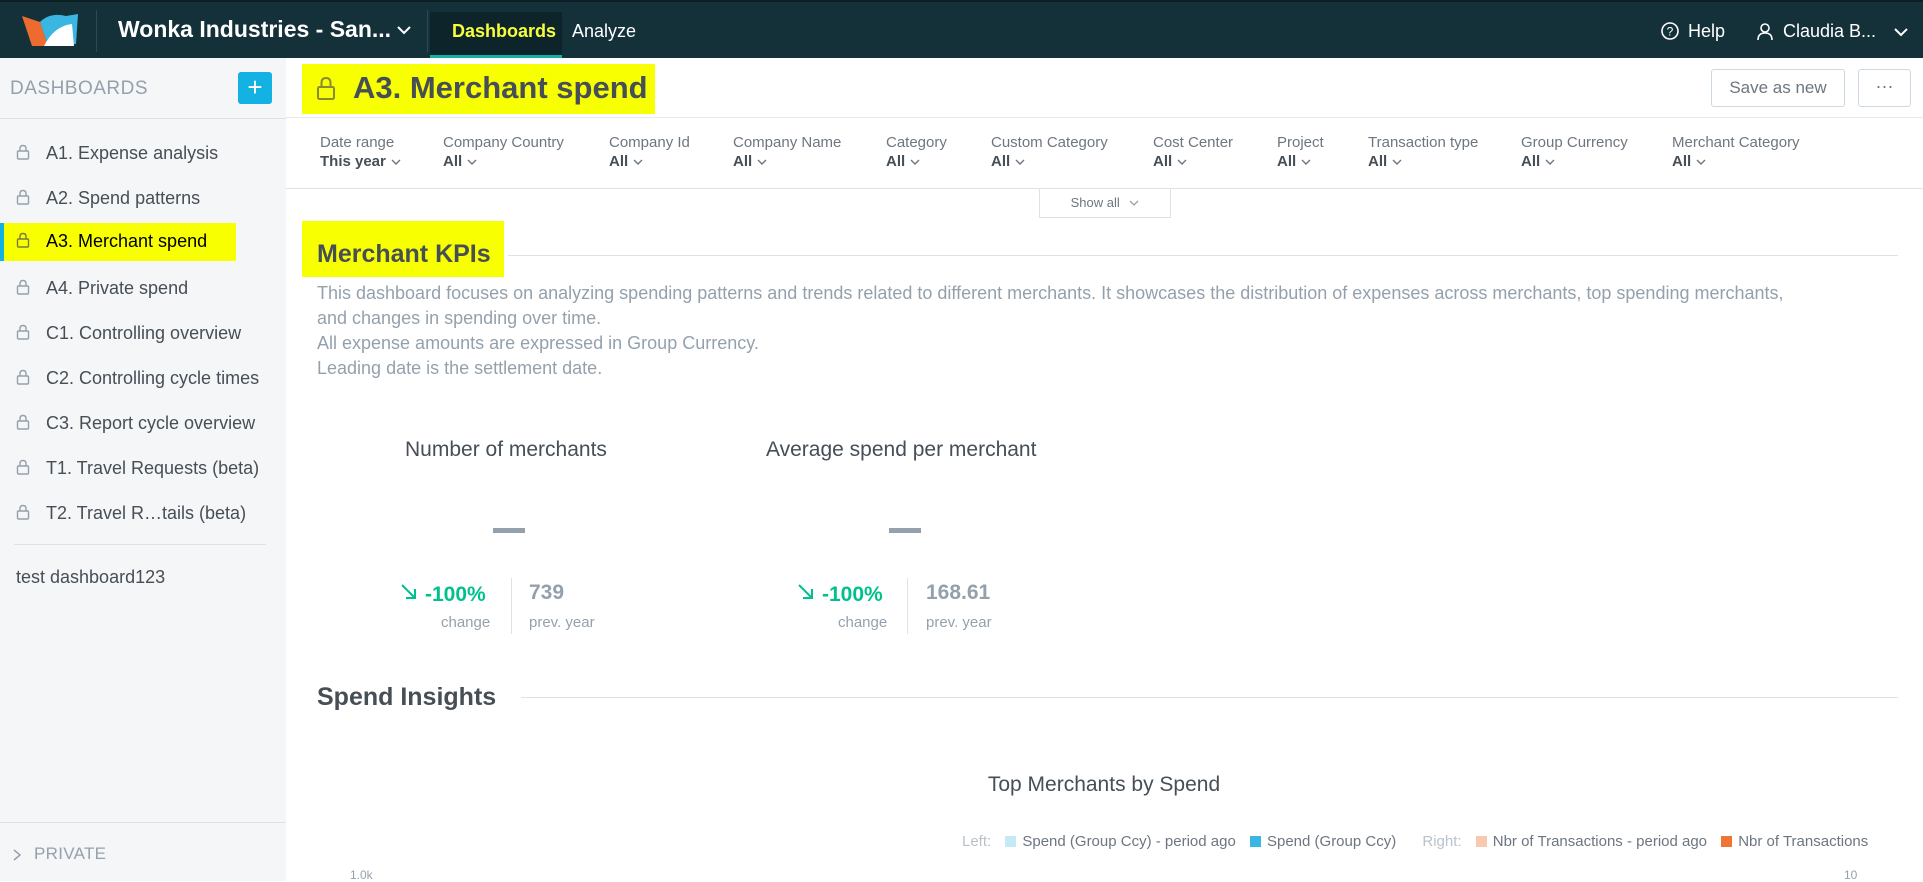 Image resolution: width=1923 pixels, height=882 pixels. I want to click on kpi-change-label: change, so click(863, 622).